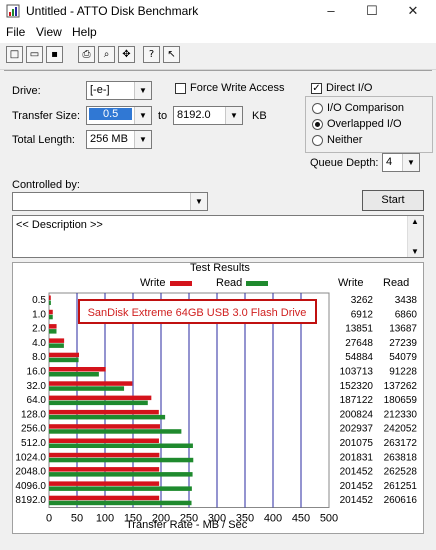  I want to click on write-value: 103713, so click(357, 372).